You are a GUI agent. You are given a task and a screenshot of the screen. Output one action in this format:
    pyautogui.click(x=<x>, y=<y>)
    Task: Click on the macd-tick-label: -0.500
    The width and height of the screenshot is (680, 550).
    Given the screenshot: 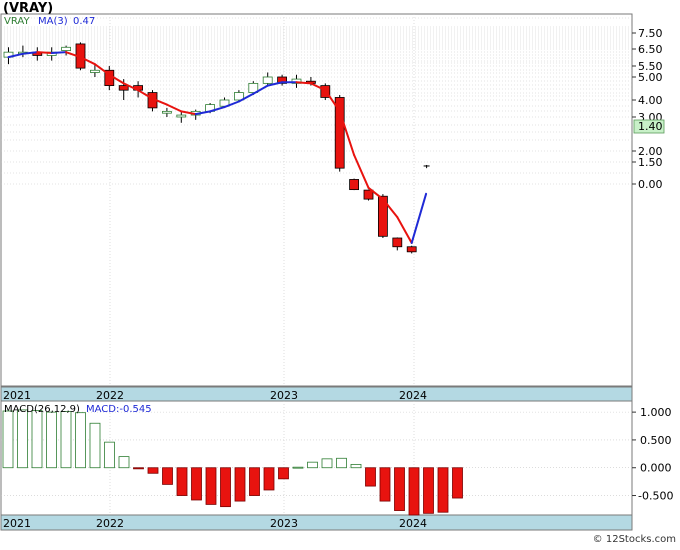 What is the action you would take?
    pyautogui.click(x=655, y=496)
    